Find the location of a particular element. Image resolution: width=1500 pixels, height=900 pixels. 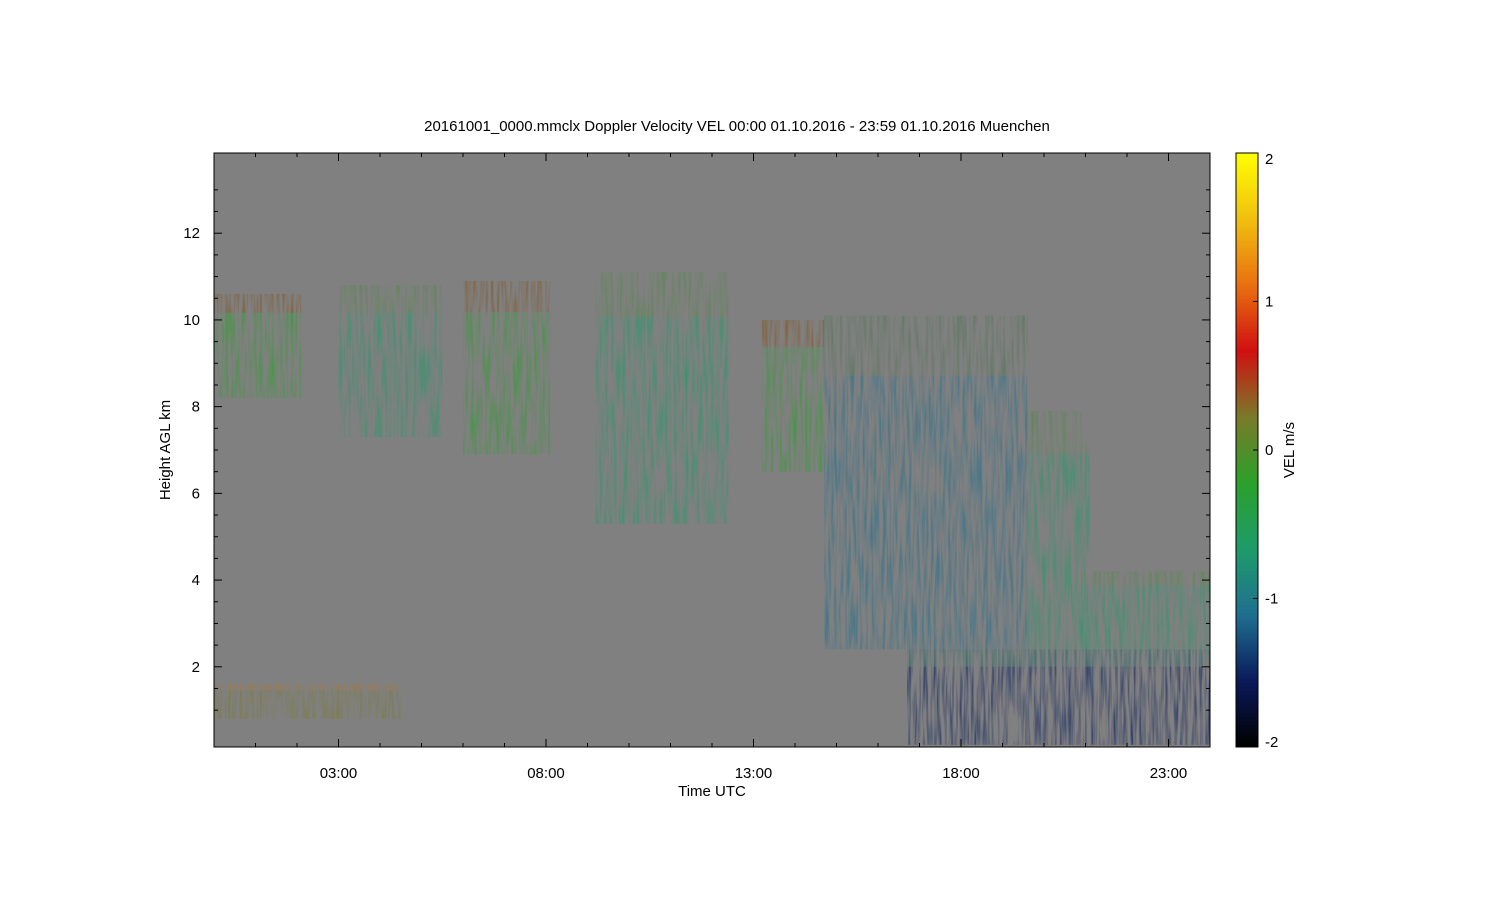

colorbar-tick-label: -2 is located at coordinates (1271, 742).